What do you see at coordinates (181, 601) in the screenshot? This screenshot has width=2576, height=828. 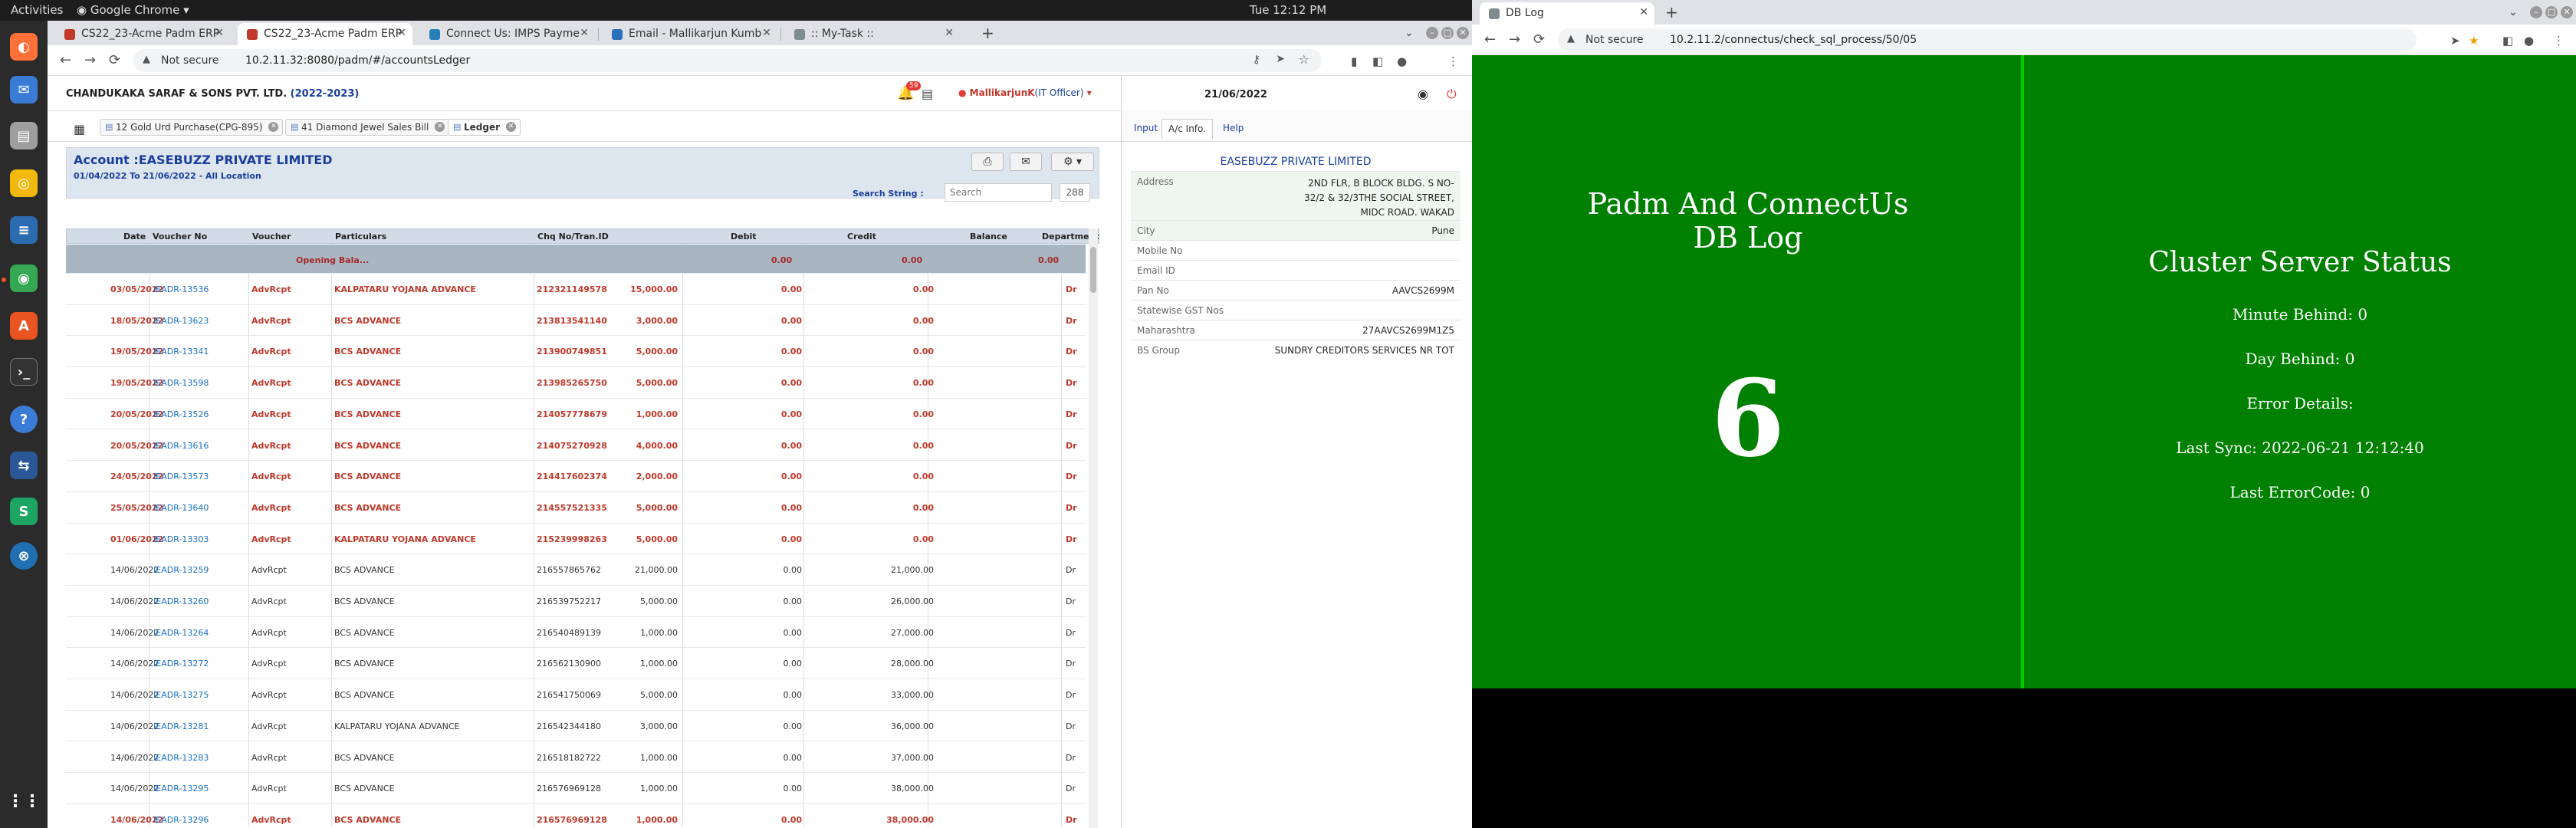 I see `cell-vno: IEADR-13260` at bounding box center [181, 601].